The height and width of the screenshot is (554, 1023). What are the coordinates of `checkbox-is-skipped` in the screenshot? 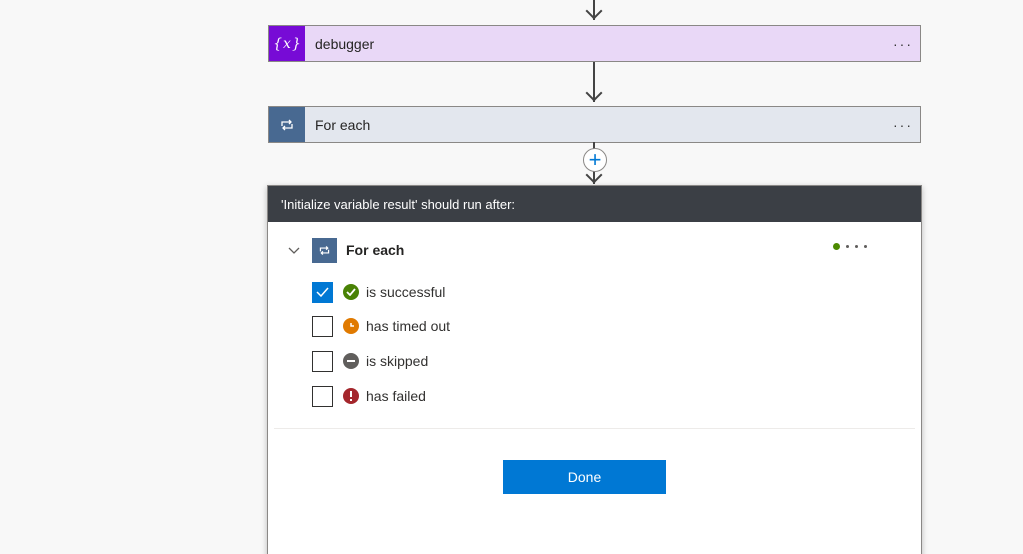 It's located at (322, 361).